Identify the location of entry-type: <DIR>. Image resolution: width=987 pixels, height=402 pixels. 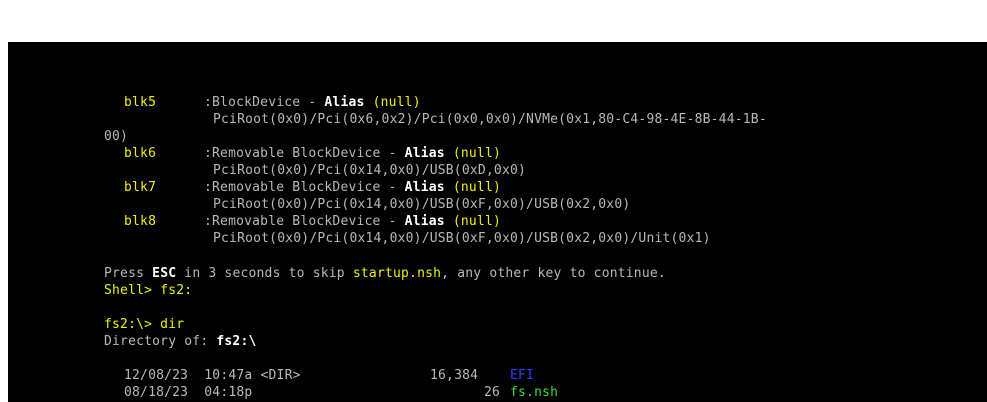
(280, 375).